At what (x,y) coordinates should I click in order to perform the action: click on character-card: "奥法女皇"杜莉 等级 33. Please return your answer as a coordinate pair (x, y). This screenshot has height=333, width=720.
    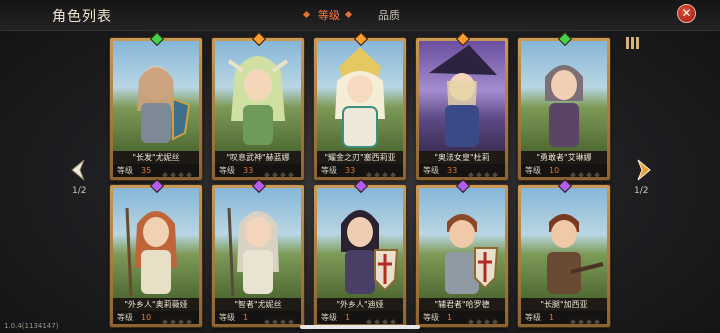
    Looking at the image, I should click on (462, 105).